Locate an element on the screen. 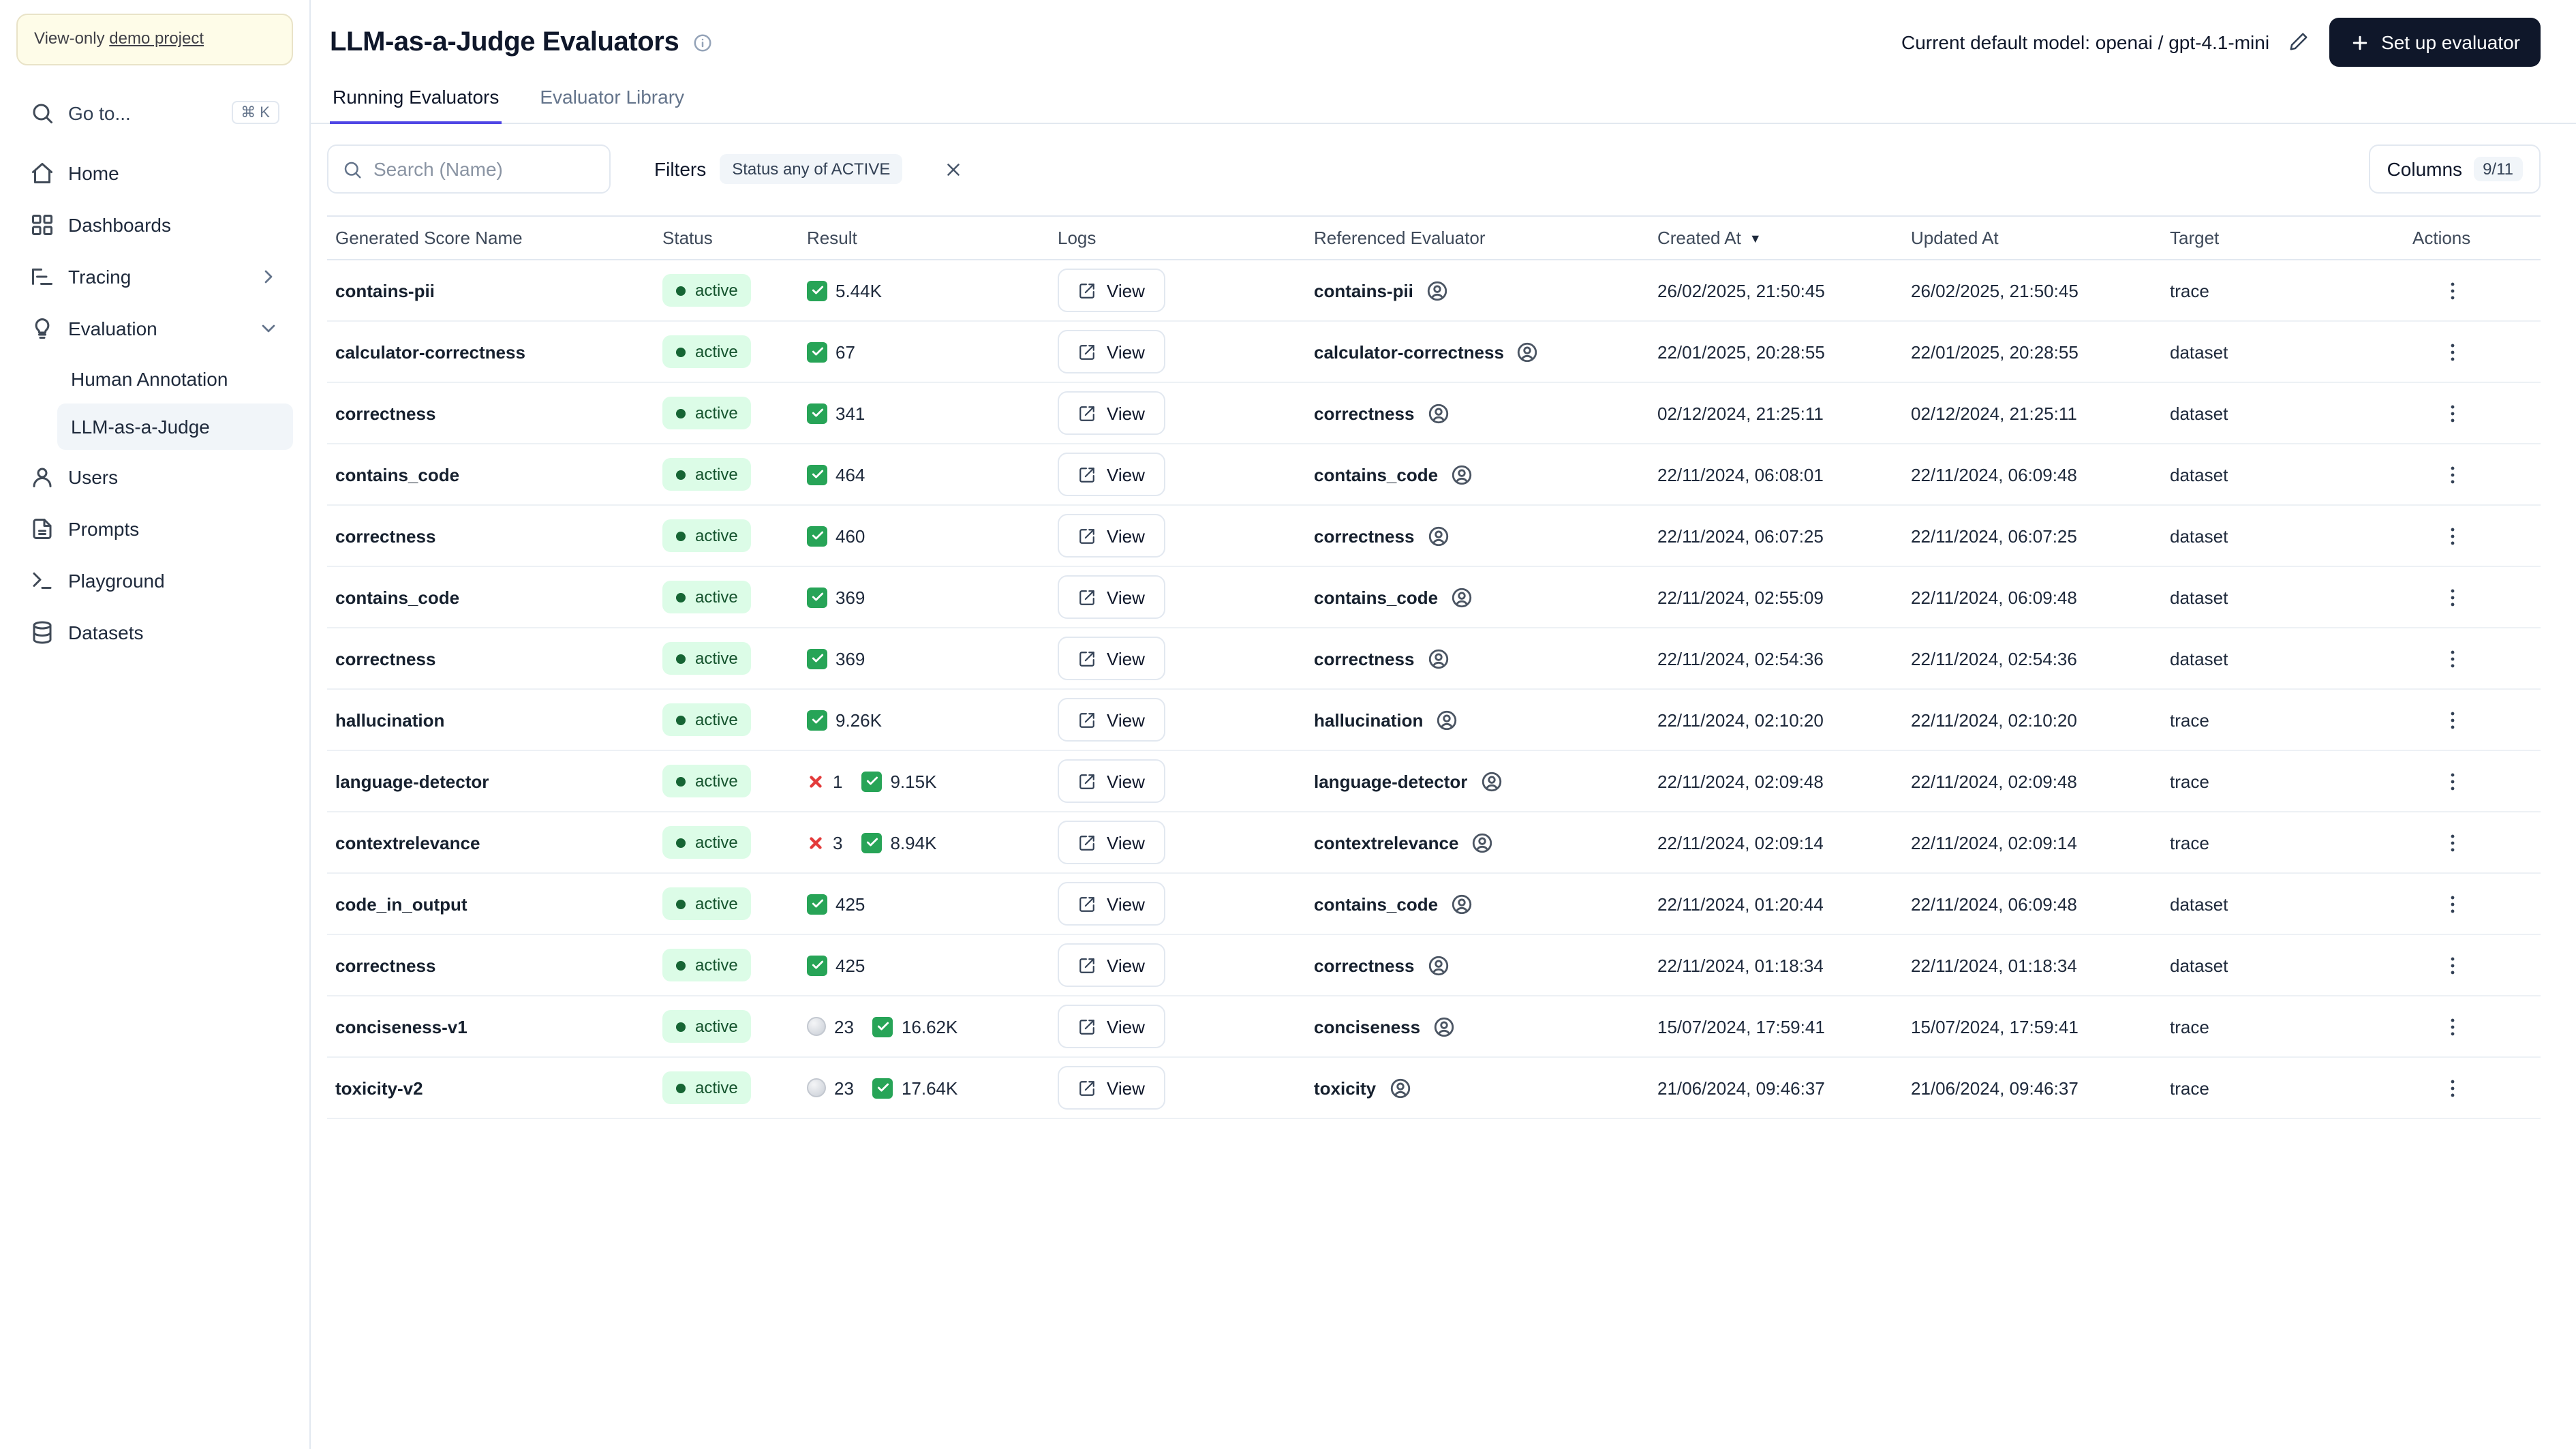  sidebar-item-label: Human Annotation is located at coordinates (149, 378).